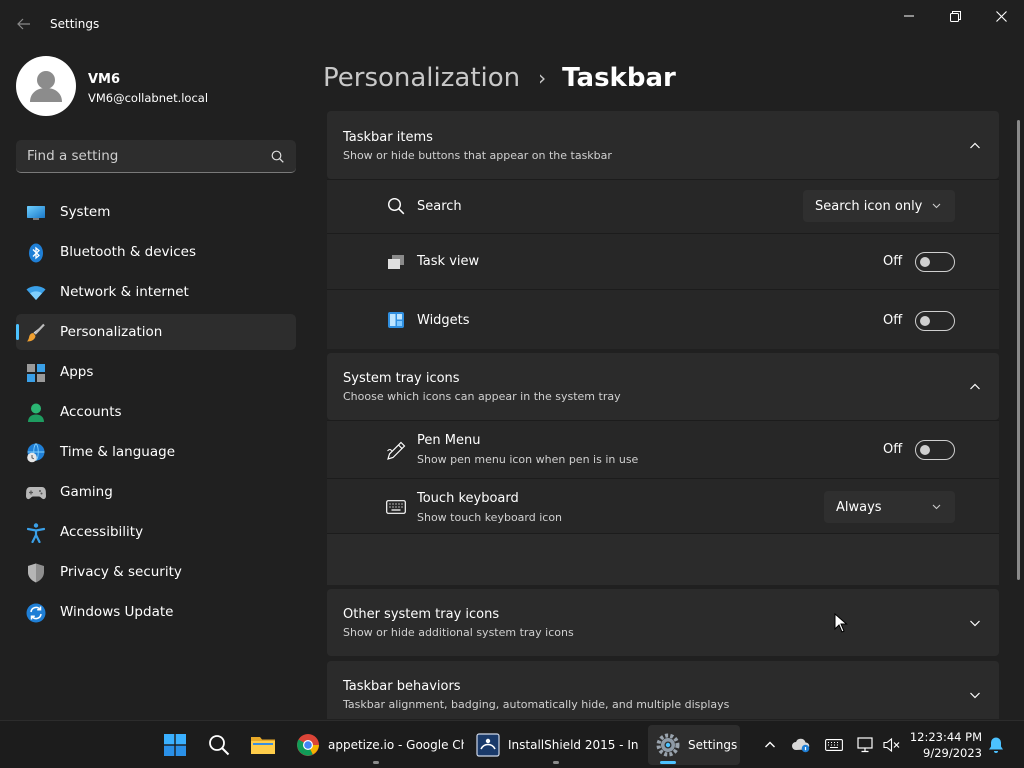 Image resolution: width=1024 pixels, height=768 pixels. What do you see at coordinates (619, 78) in the screenshot?
I see `page-title: Taskbar` at bounding box center [619, 78].